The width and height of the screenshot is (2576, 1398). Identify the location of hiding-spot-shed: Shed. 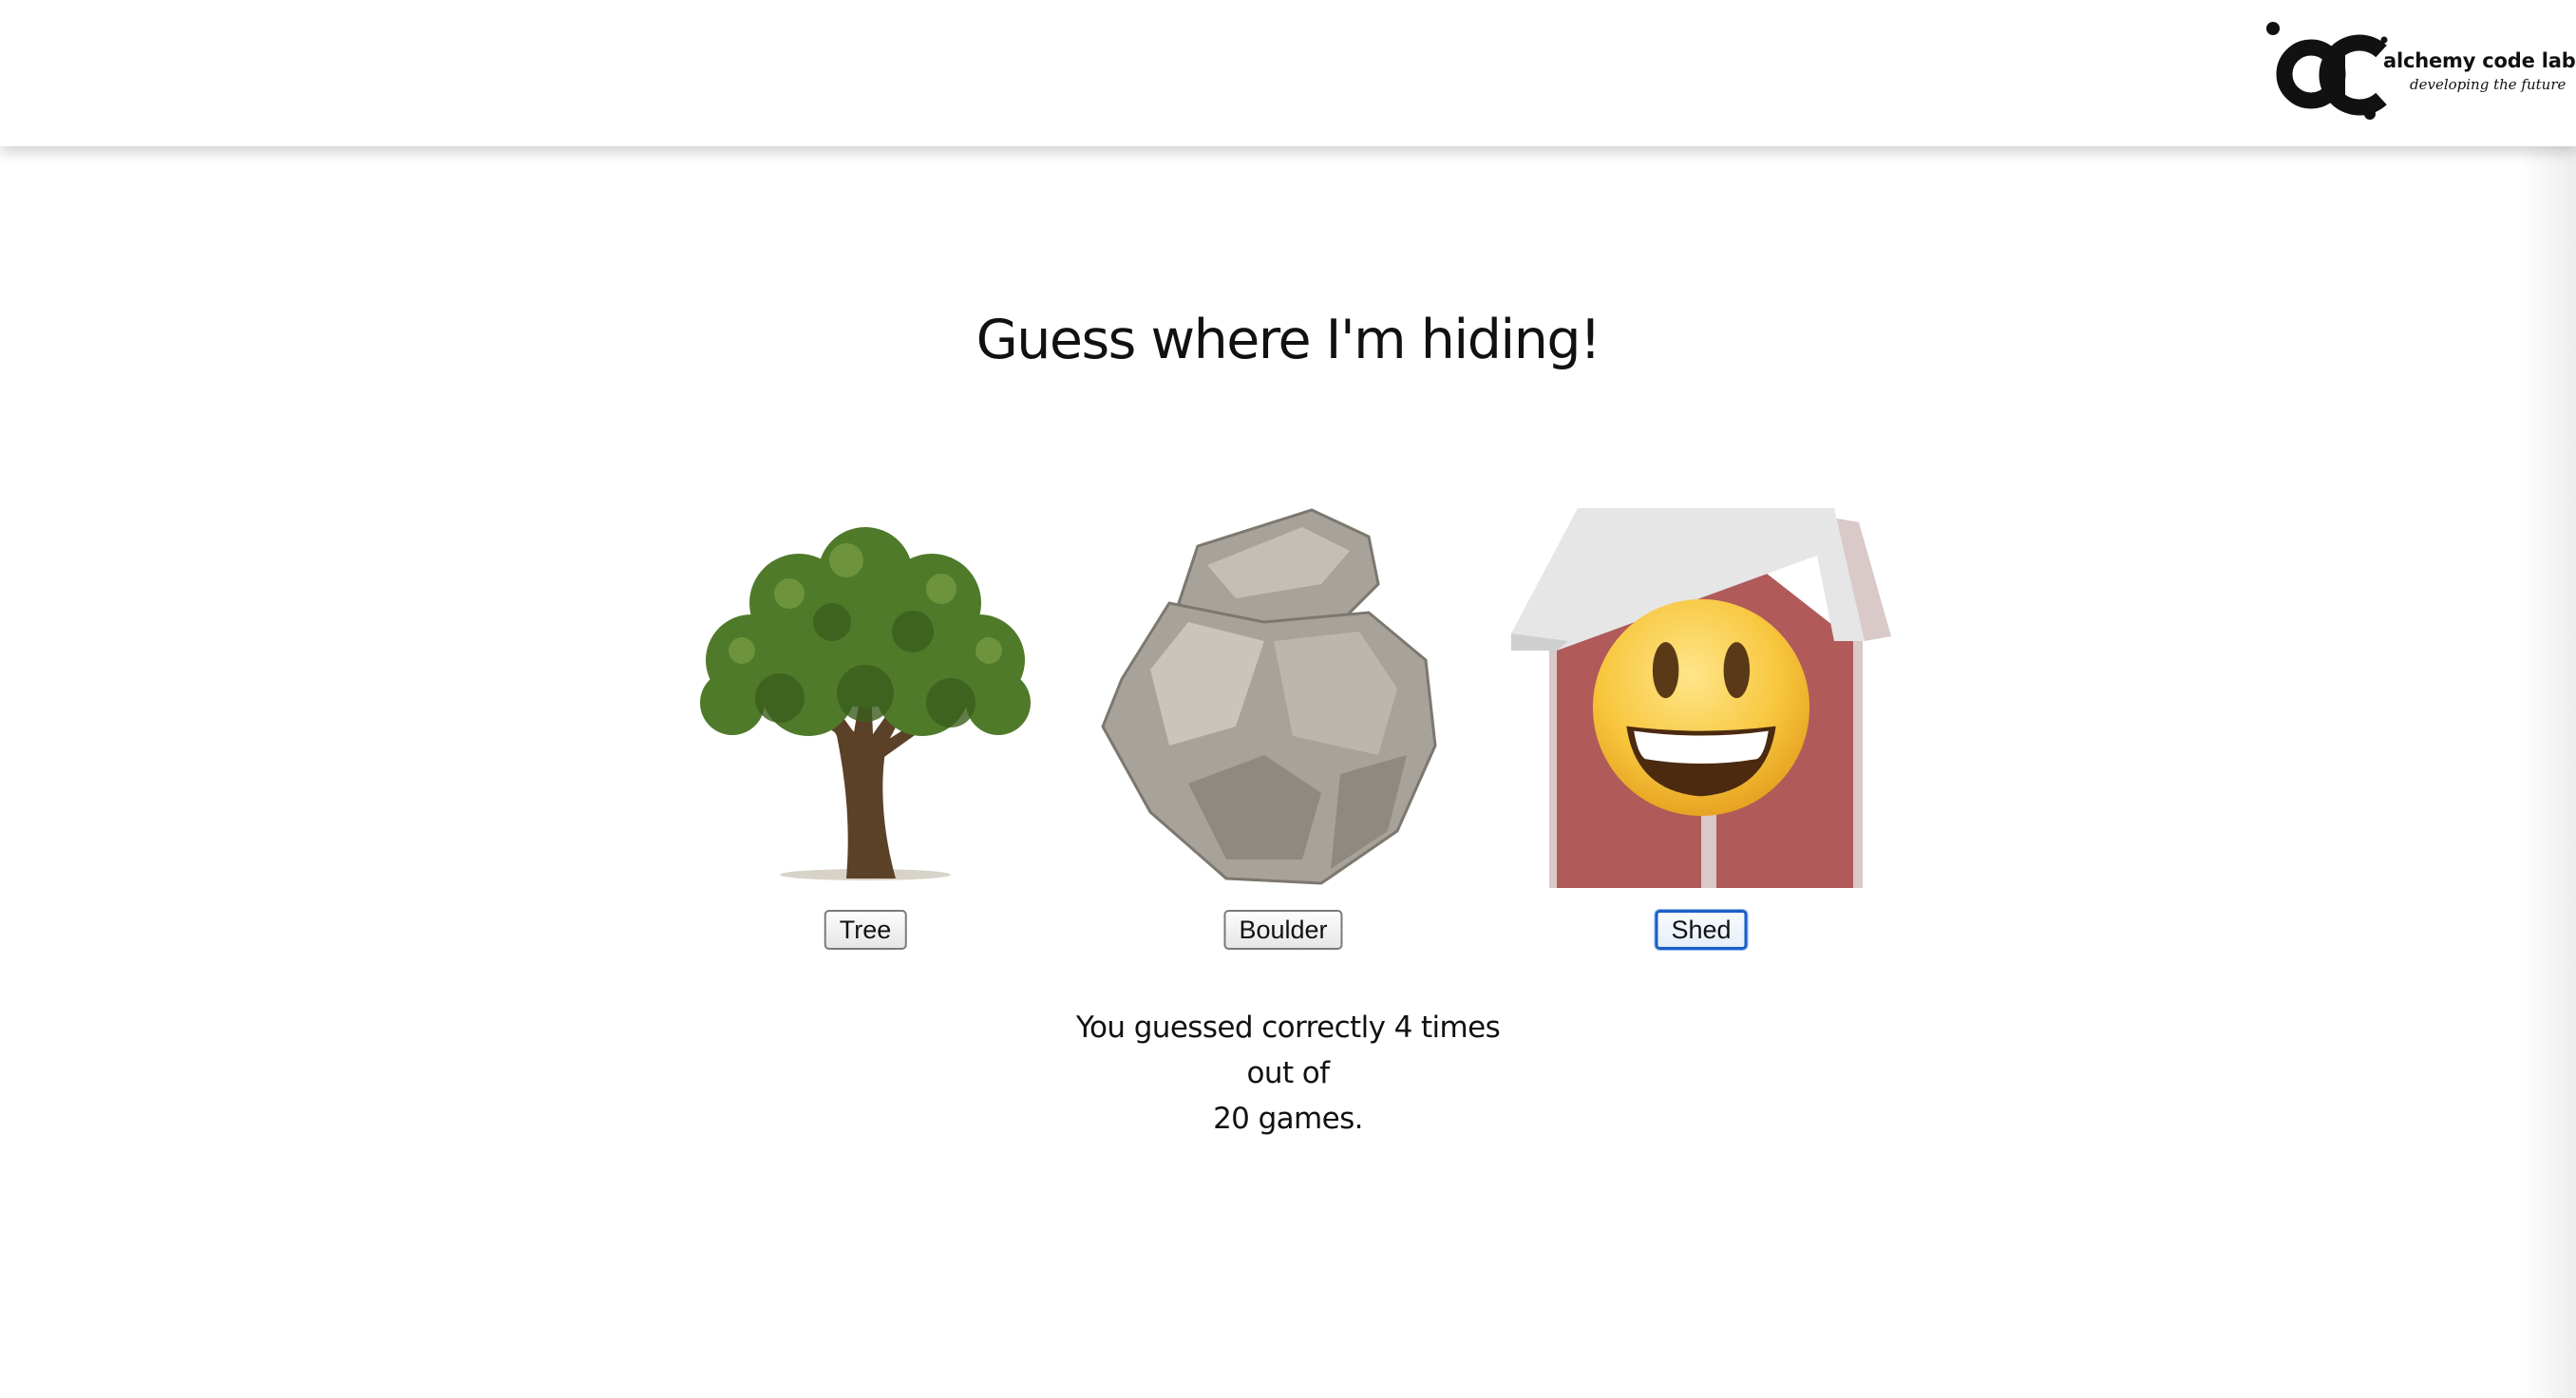
(1701, 734).